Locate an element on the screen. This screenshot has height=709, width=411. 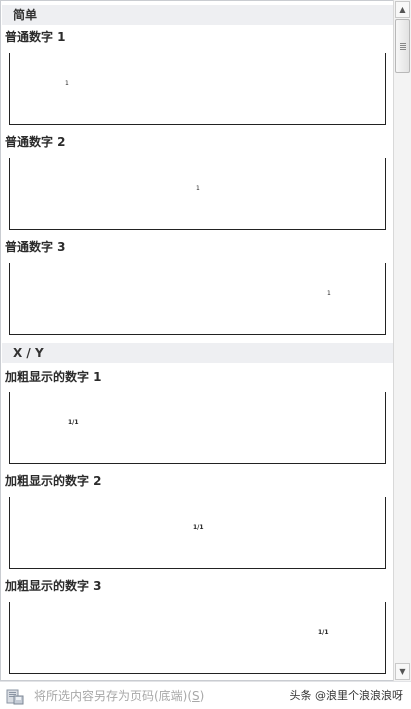
scroll-down-button: ▼ is located at coordinates (402, 671).